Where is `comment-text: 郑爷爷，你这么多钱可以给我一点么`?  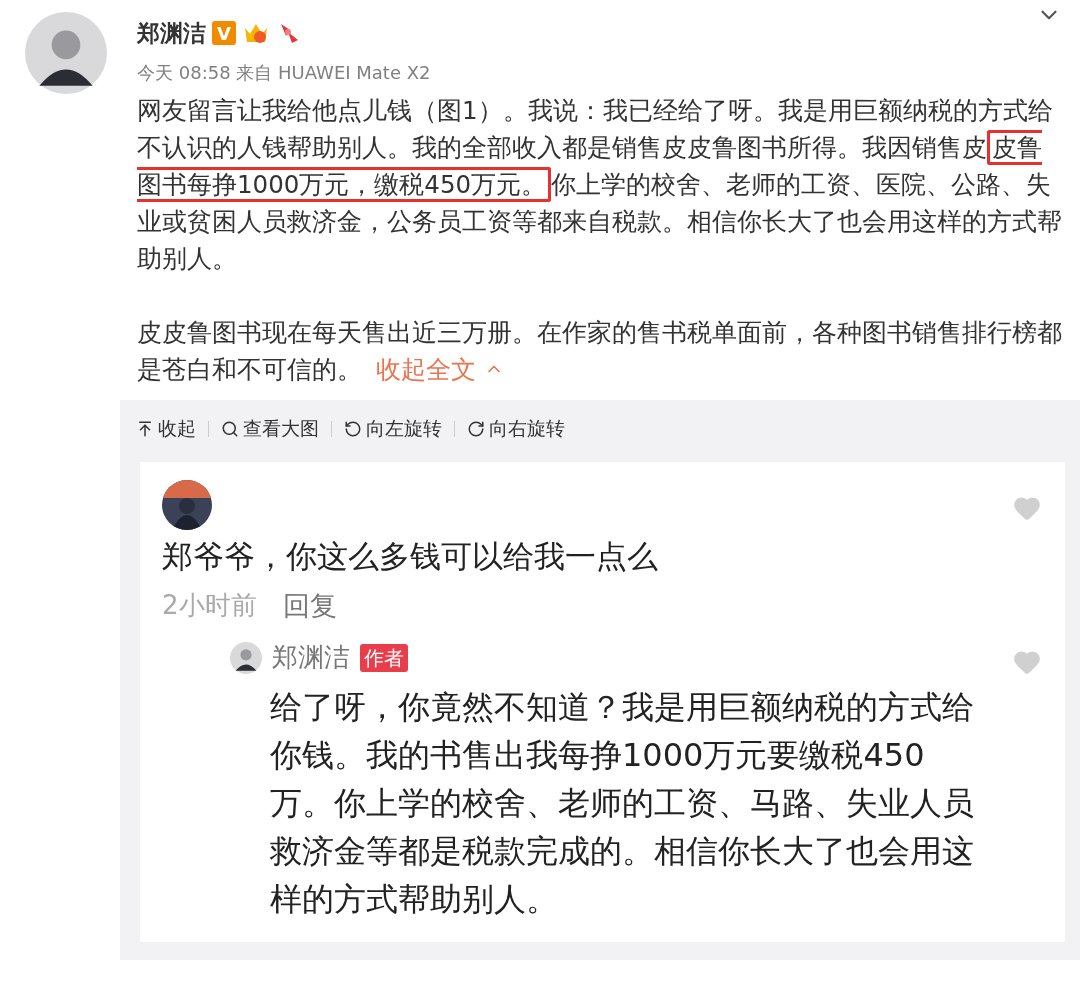
comment-text: 郑爷爷，你这么多钱可以给我一点么 is located at coordinates (410, 556).